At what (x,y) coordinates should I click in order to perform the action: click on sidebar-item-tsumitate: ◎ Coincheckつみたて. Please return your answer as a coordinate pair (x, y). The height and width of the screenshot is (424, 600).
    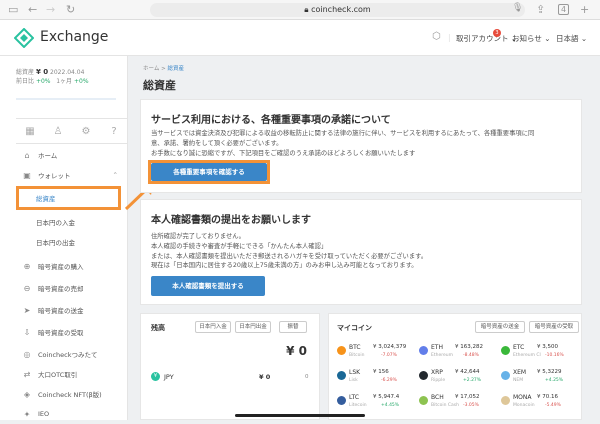
    Looking at the image, I should click on (72, 354).